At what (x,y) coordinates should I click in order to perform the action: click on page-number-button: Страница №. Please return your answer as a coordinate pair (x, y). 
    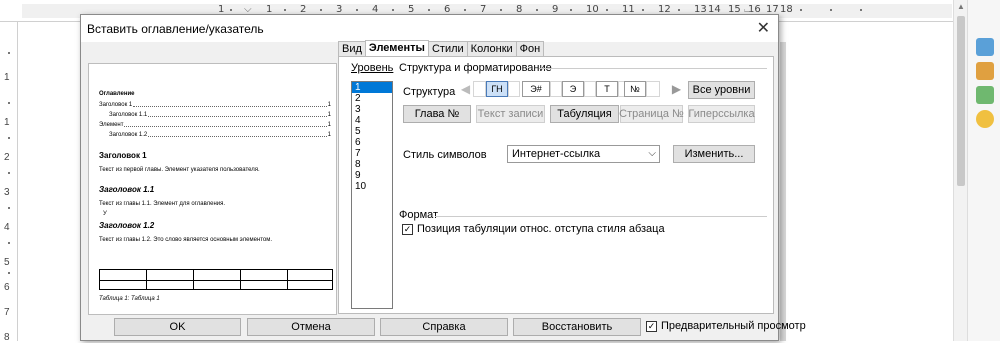
    Looking at the image, I should click on (651, 114).